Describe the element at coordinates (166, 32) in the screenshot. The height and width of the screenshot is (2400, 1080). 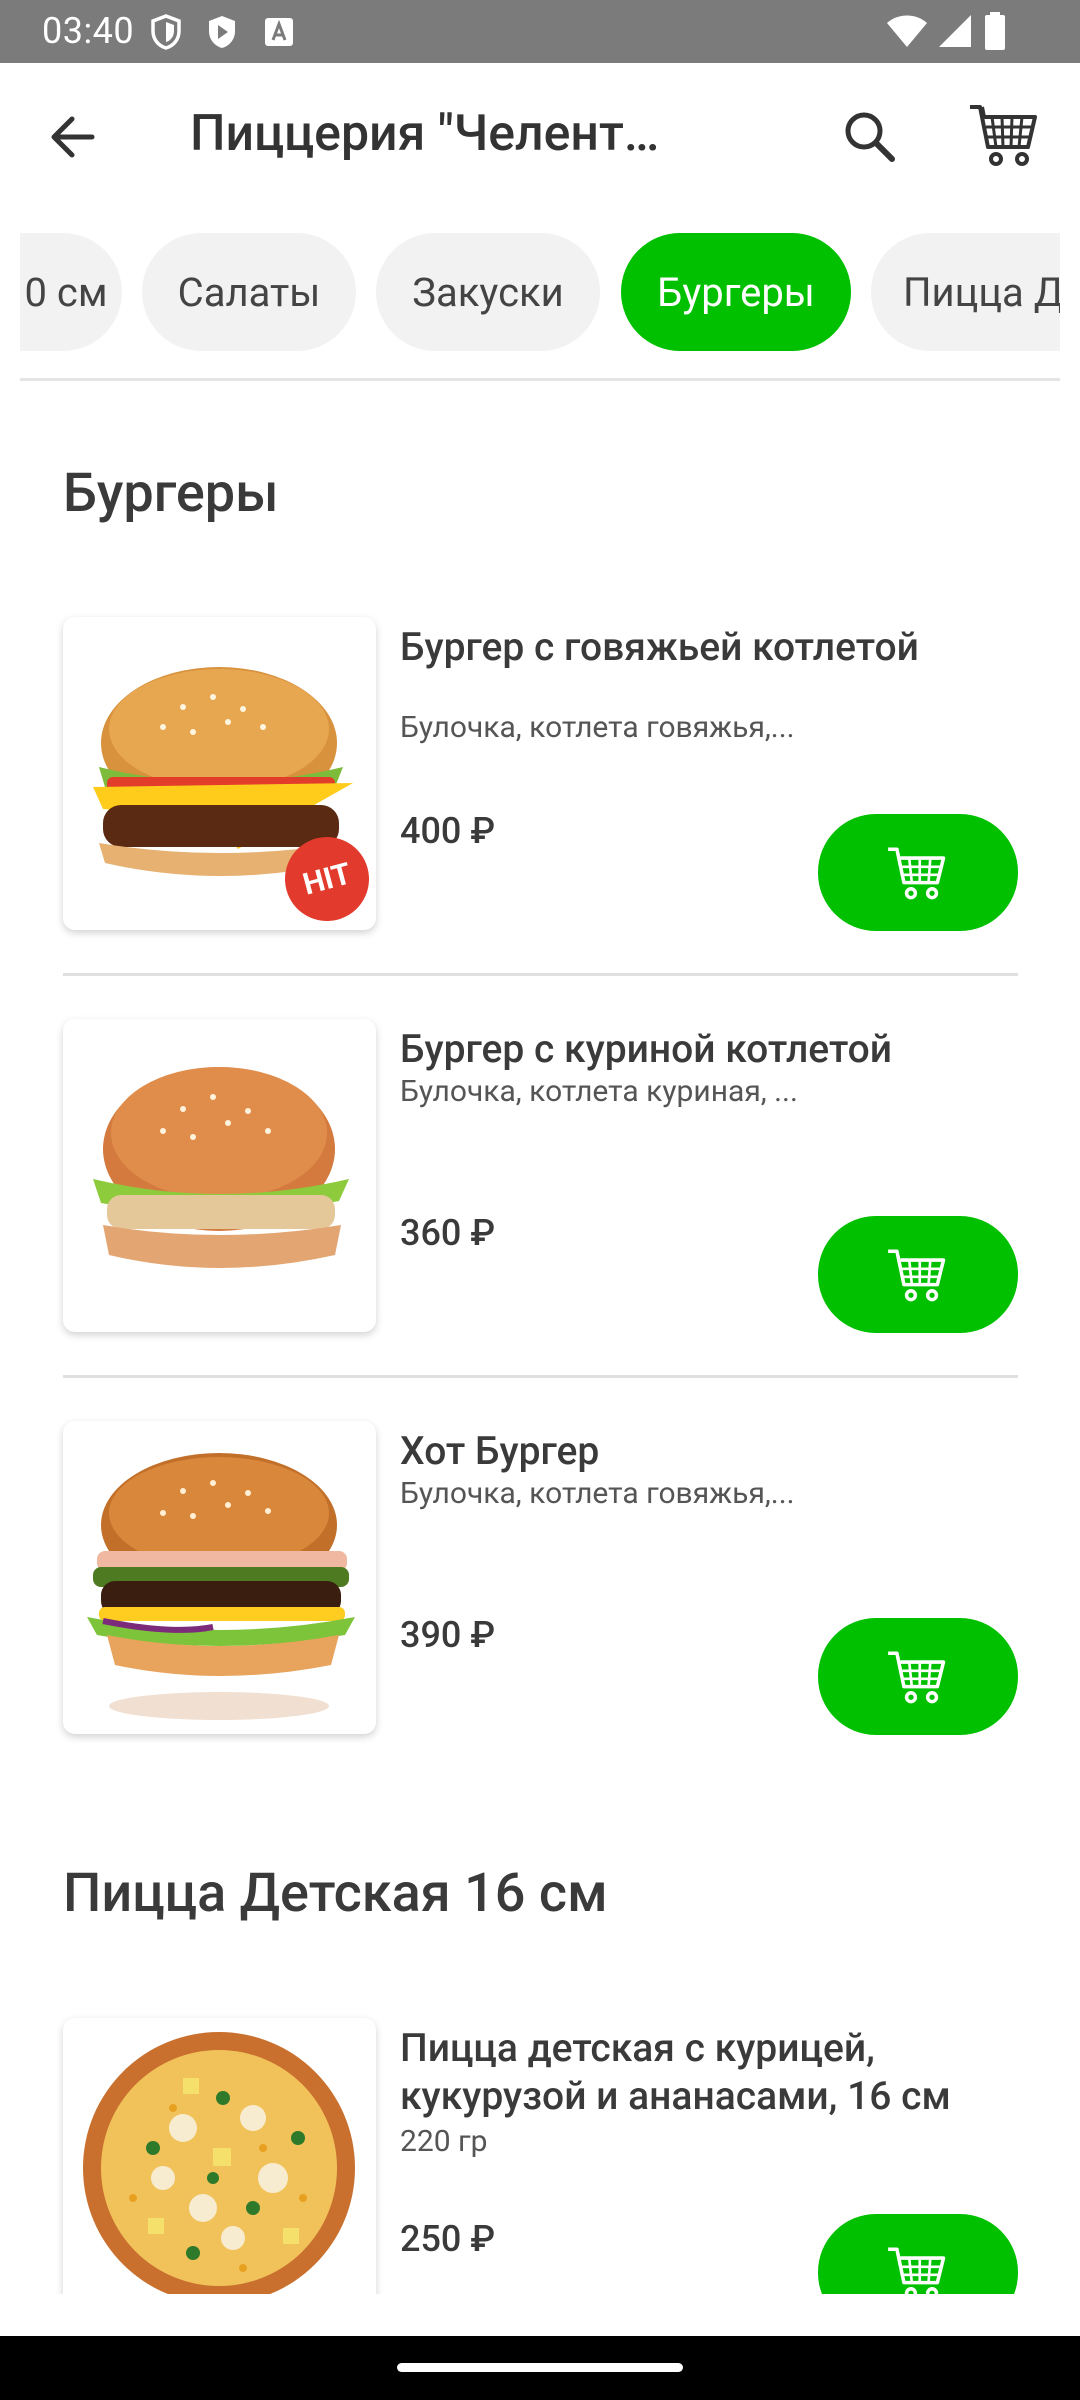
I see `shield-icon` at that location.